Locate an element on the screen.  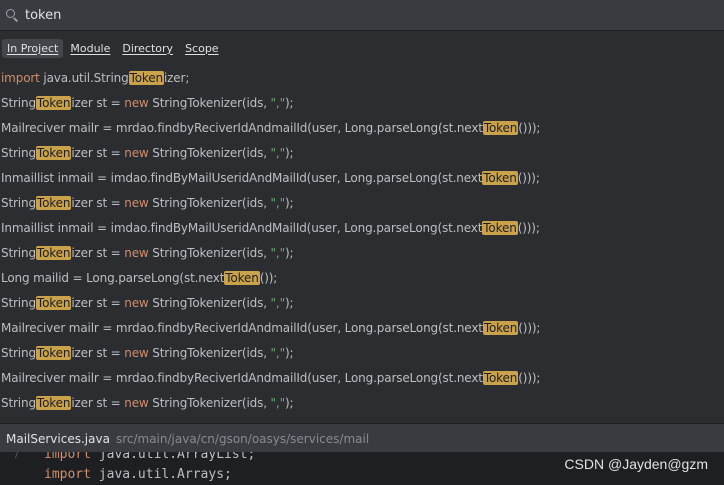
tab-scope: Scope is located at coordinates (202, 48).